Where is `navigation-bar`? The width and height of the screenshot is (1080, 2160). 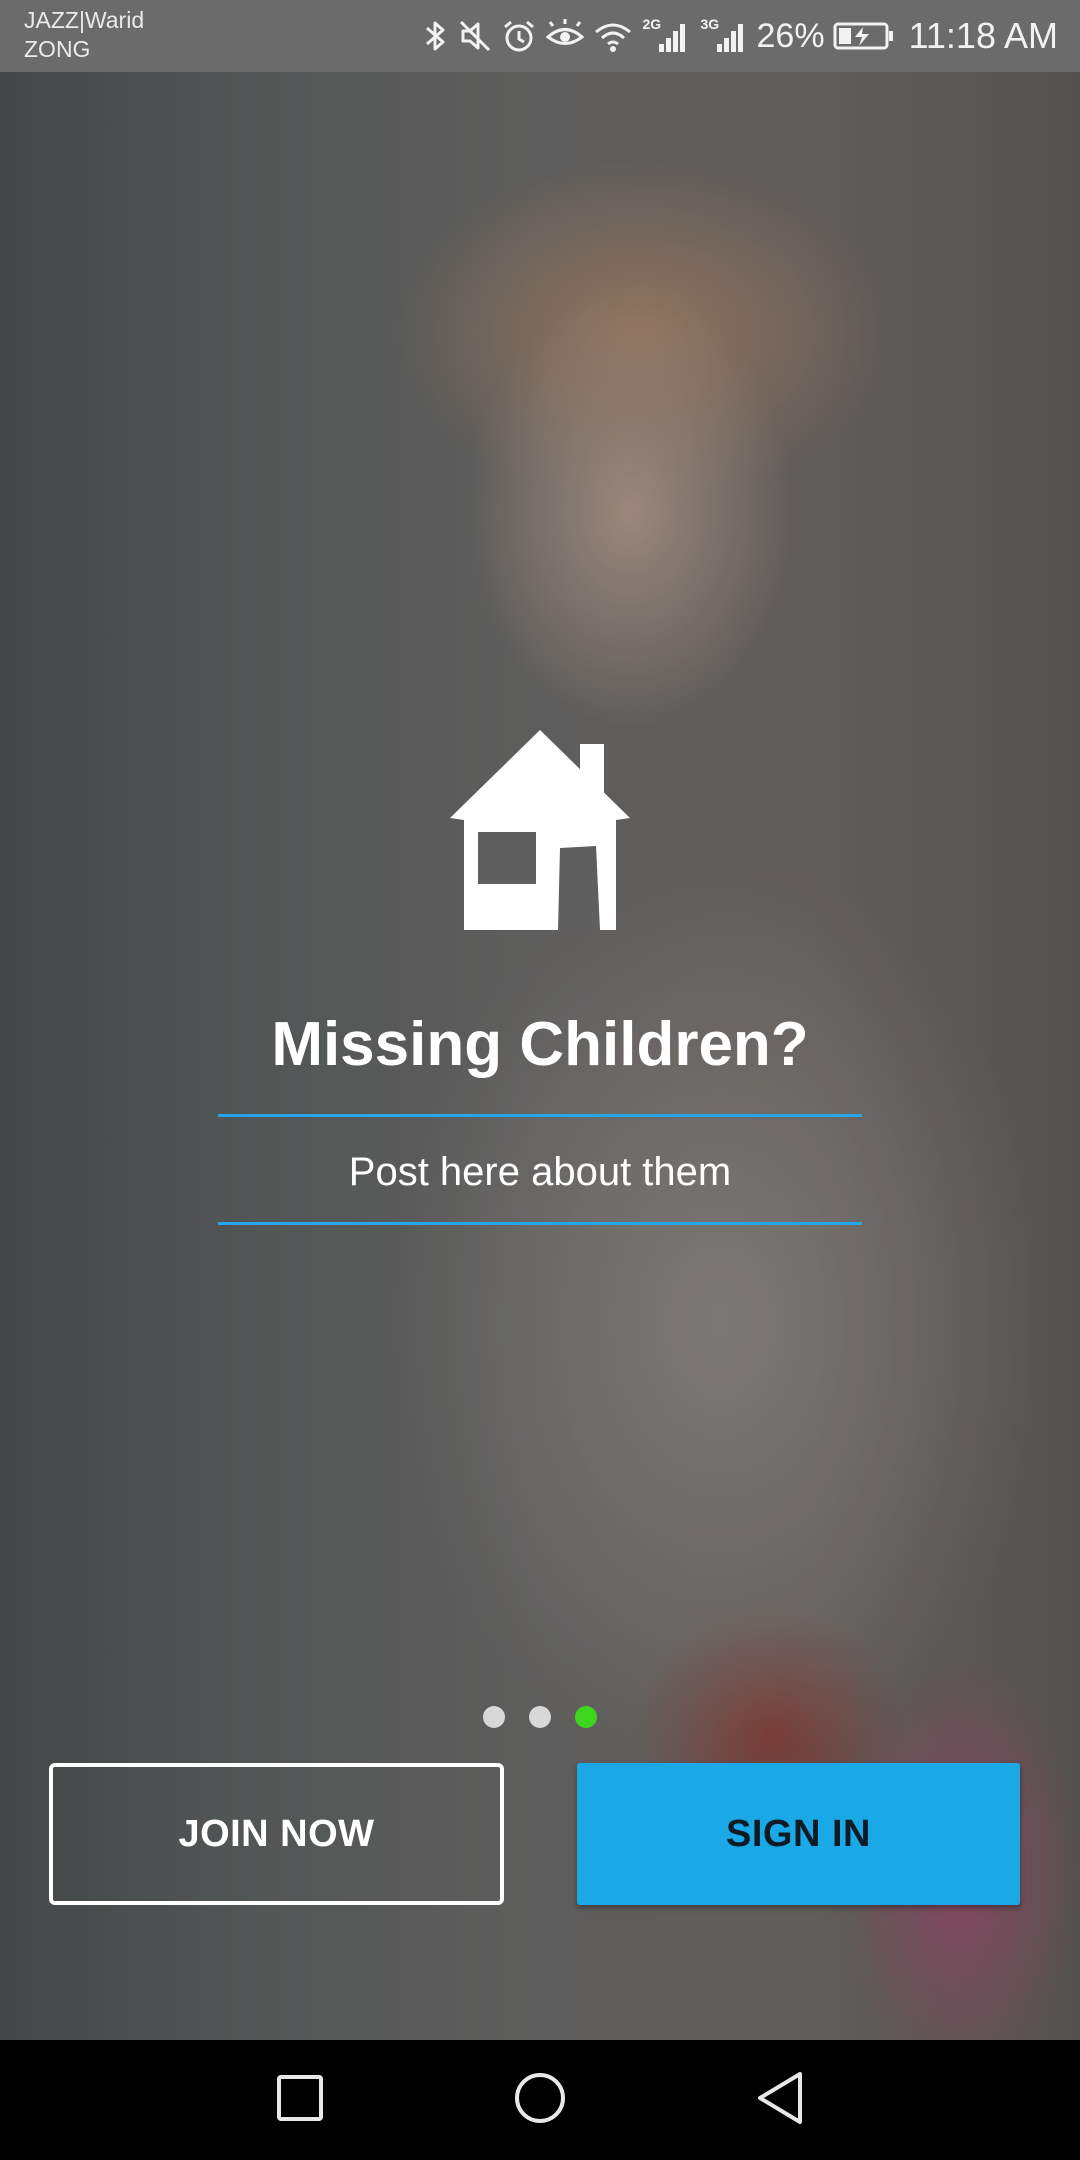
navigation-bar is located at coordinates (540, 2100).